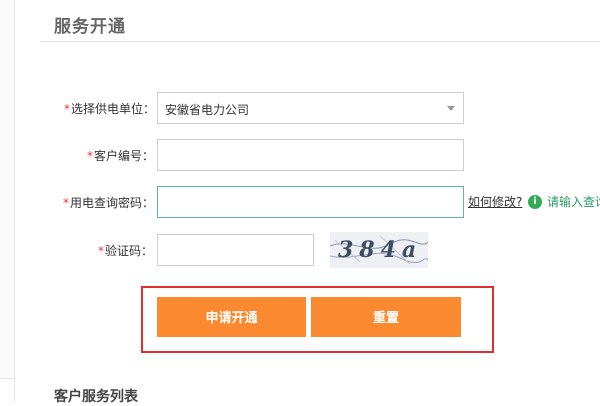  I want to click on left-sidebar-edge, so click(7, 200).